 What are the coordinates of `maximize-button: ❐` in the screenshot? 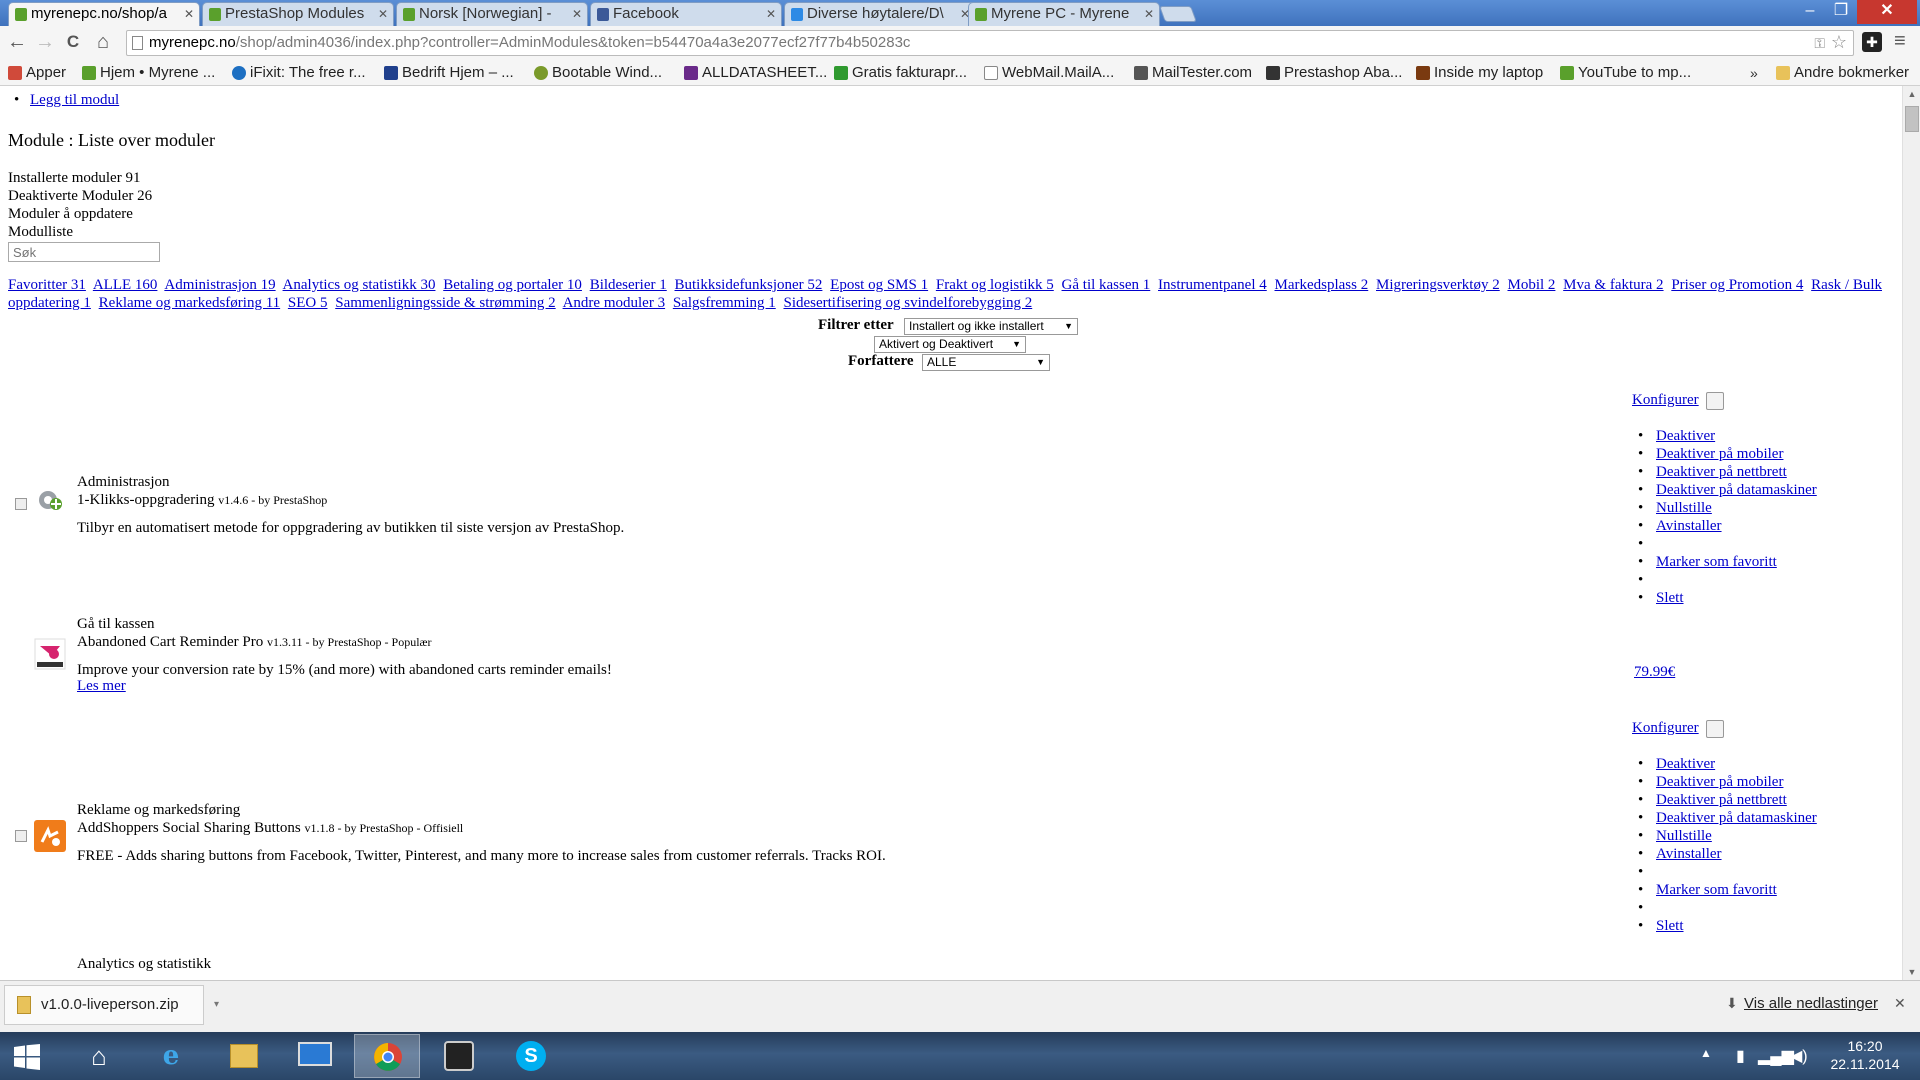 It's located at (1841, 12).